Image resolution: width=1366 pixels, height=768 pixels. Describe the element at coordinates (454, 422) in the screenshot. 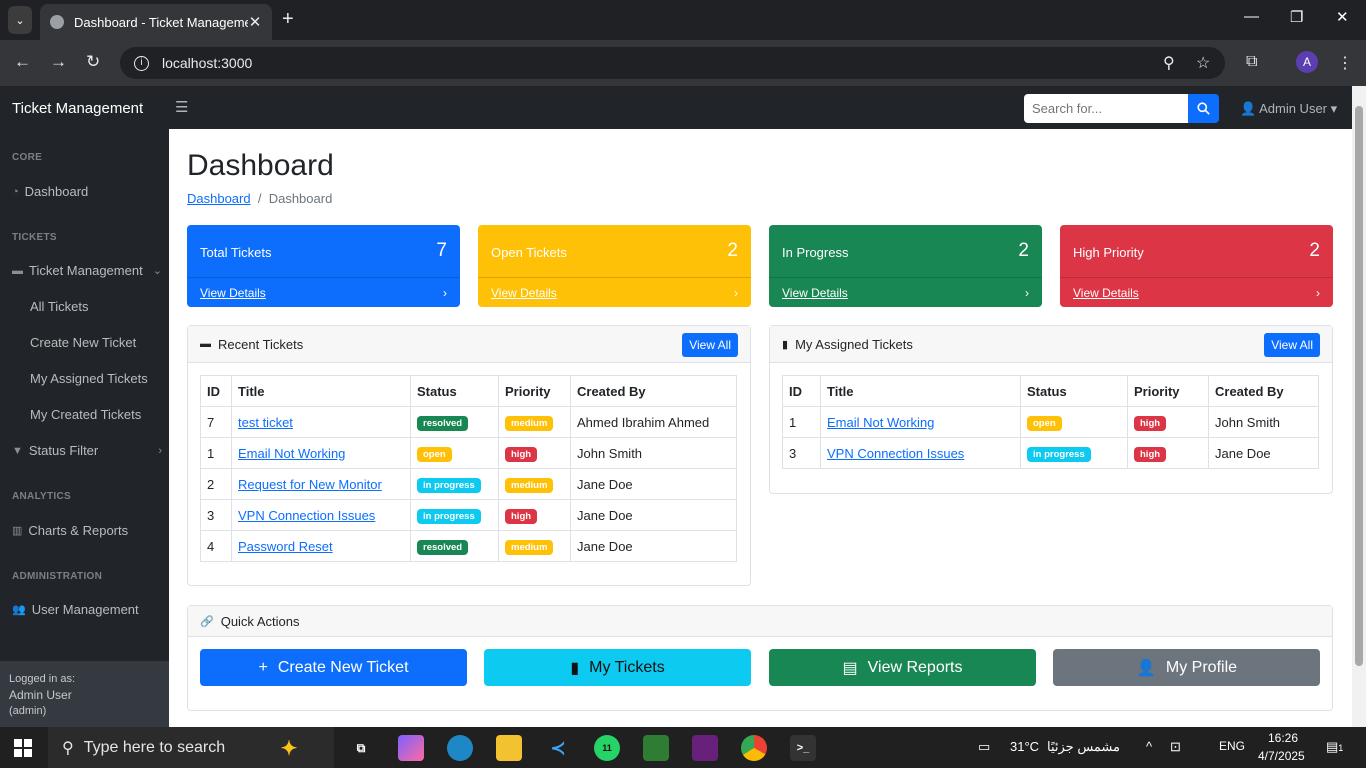

I see `status-cell: resolved` at that location.